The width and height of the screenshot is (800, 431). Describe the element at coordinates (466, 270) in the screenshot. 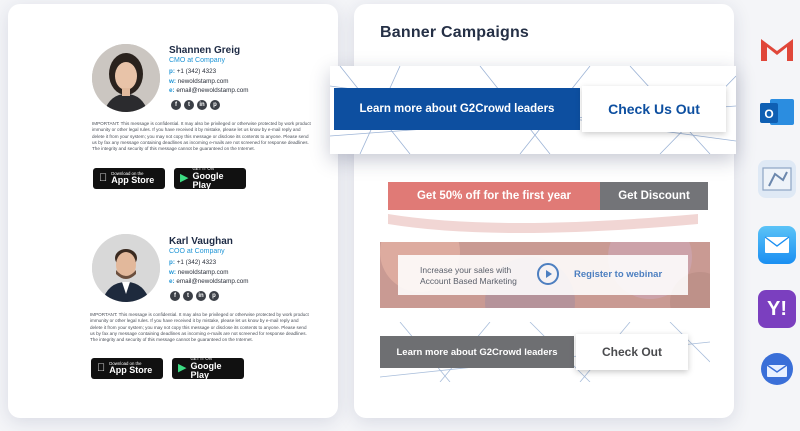

I see `webinar-line-1: Increase your sales with` at that location.